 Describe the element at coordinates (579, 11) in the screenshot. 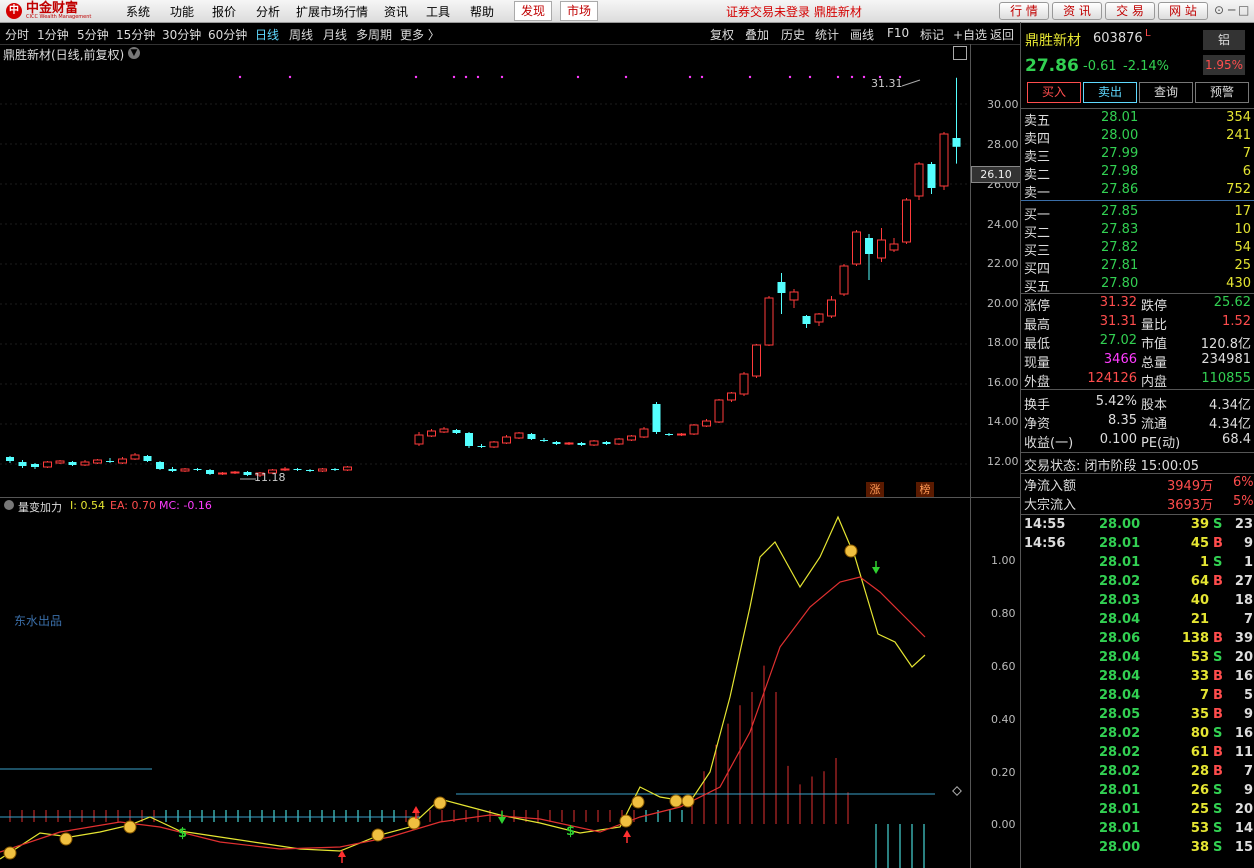

I see `menu-market: 市场` at that location.